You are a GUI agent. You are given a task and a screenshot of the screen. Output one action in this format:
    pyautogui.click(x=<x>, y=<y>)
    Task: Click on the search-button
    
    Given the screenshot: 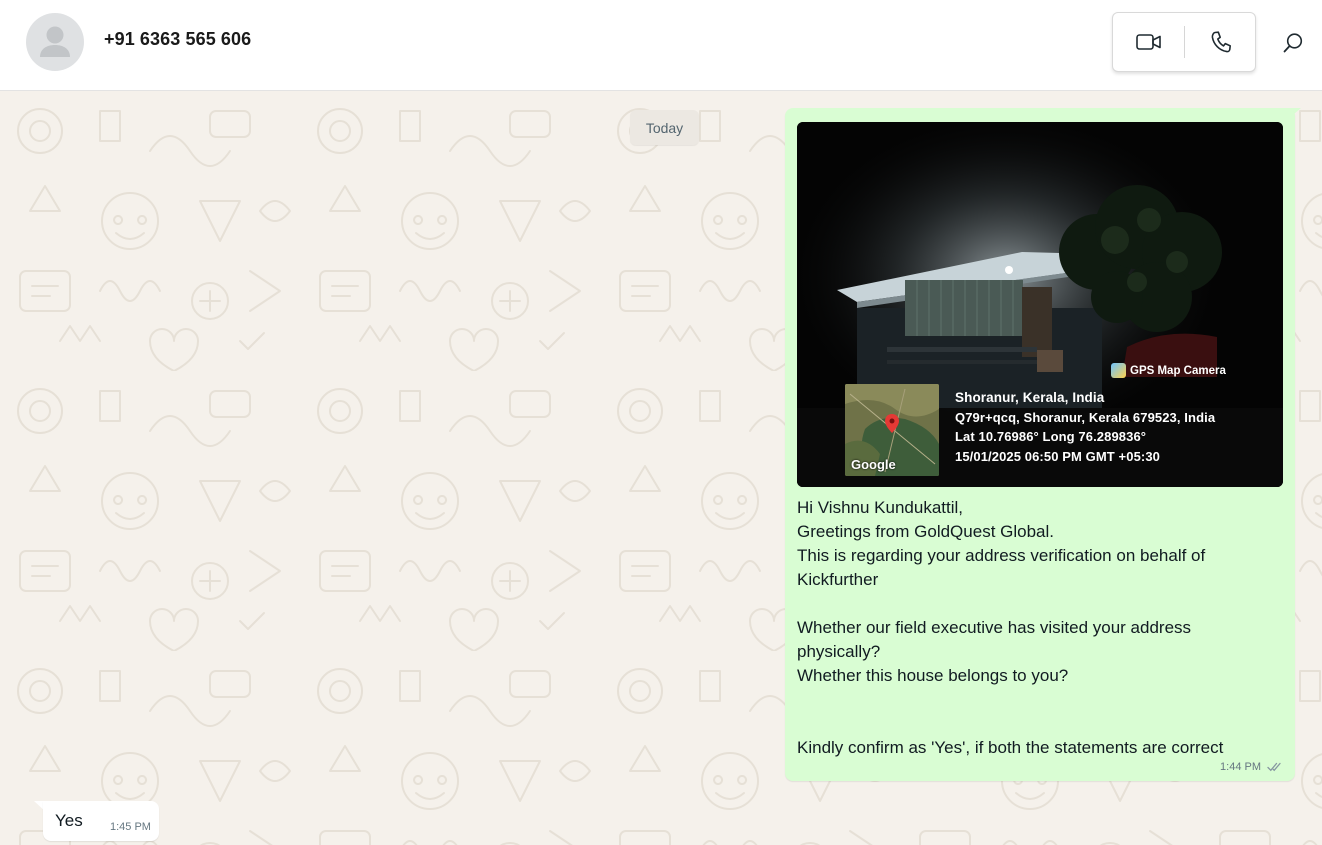 What is the action you would take?
    pyautogui.click(x=1293, y=43)
    